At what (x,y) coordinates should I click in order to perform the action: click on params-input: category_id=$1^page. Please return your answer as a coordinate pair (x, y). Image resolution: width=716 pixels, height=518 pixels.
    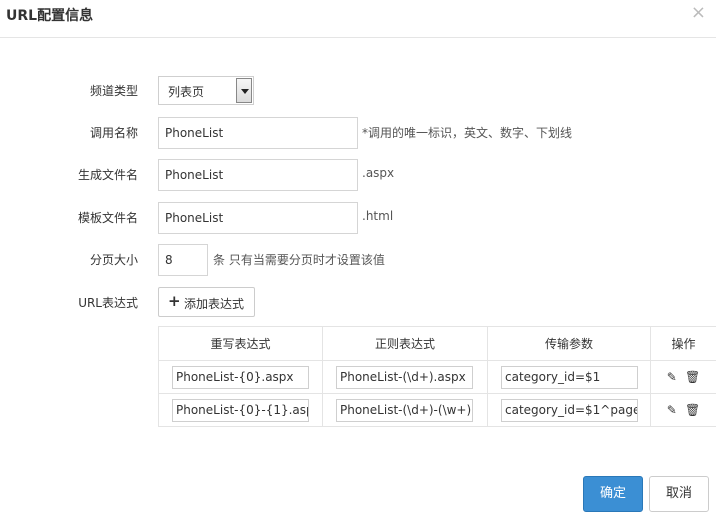
    Looking at the image, I should click on (569, 410).